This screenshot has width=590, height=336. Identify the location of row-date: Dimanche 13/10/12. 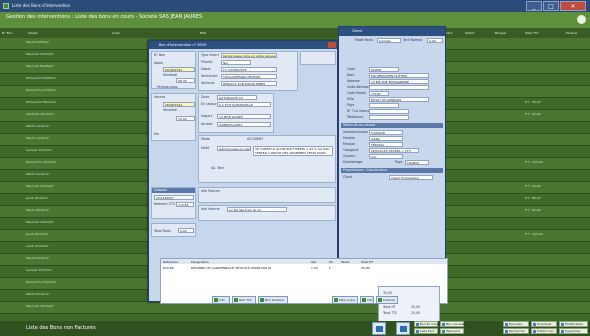
(41, 162).